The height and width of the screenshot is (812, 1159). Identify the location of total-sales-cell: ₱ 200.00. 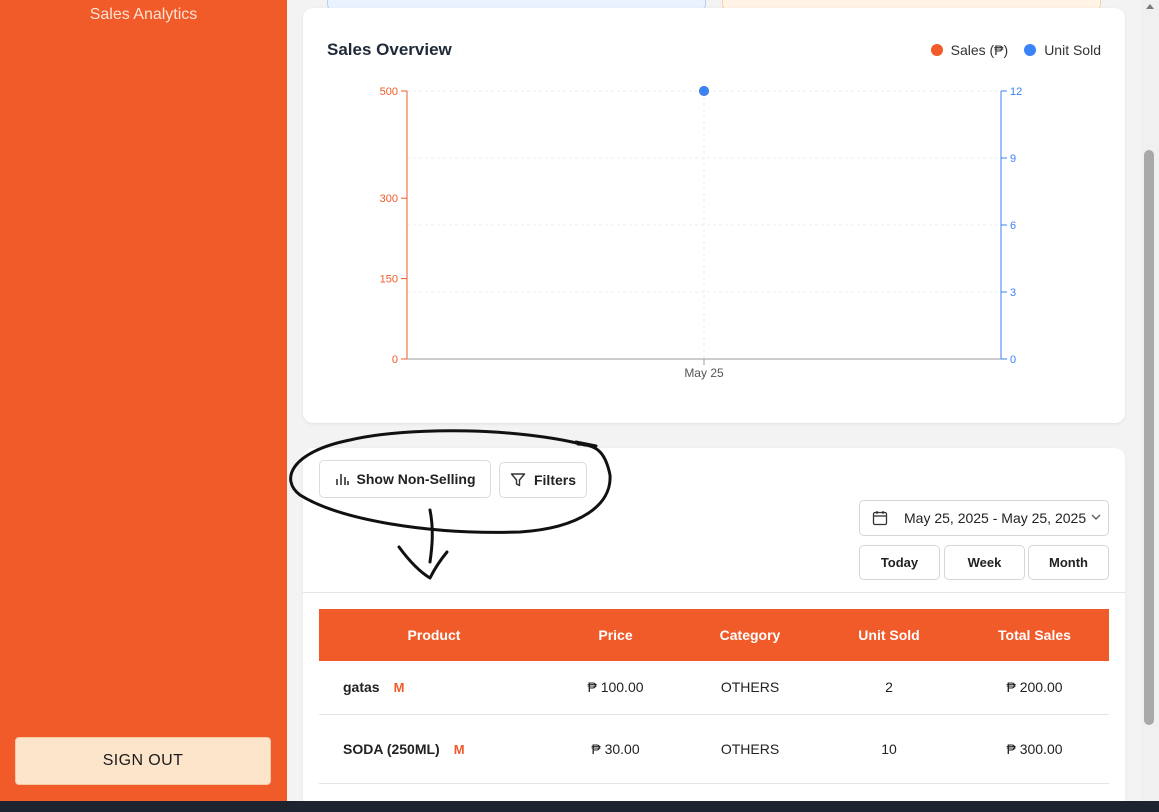
(1034, 687).